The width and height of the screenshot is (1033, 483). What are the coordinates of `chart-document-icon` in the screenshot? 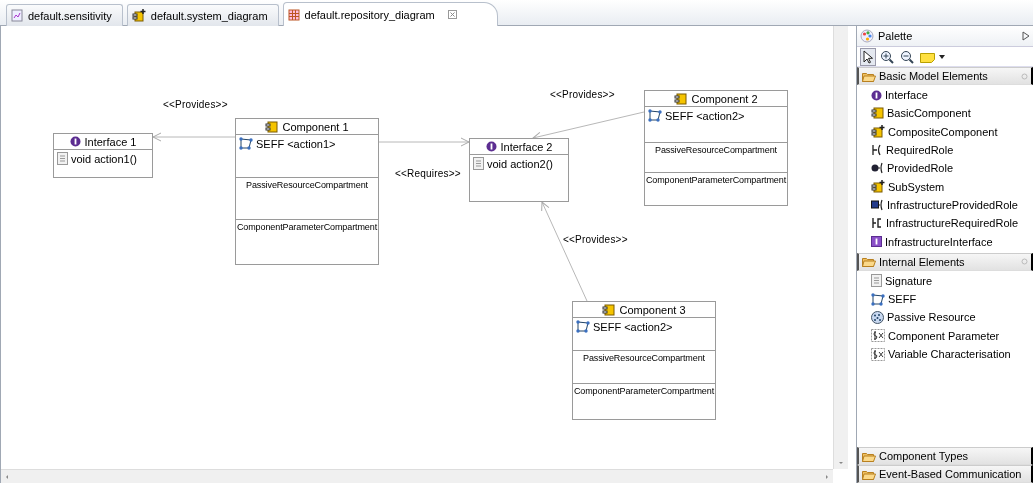 It's located at (17, 15).